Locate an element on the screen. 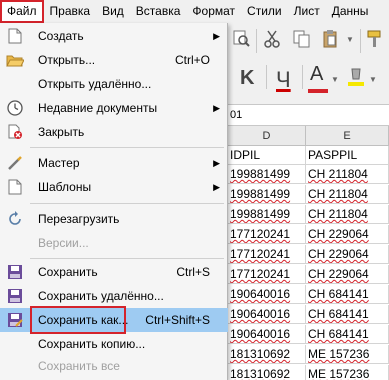 The height and width of the screenshot is (380, 389). menu-item-label: Недавние документы is located at coordinates (98, 108).